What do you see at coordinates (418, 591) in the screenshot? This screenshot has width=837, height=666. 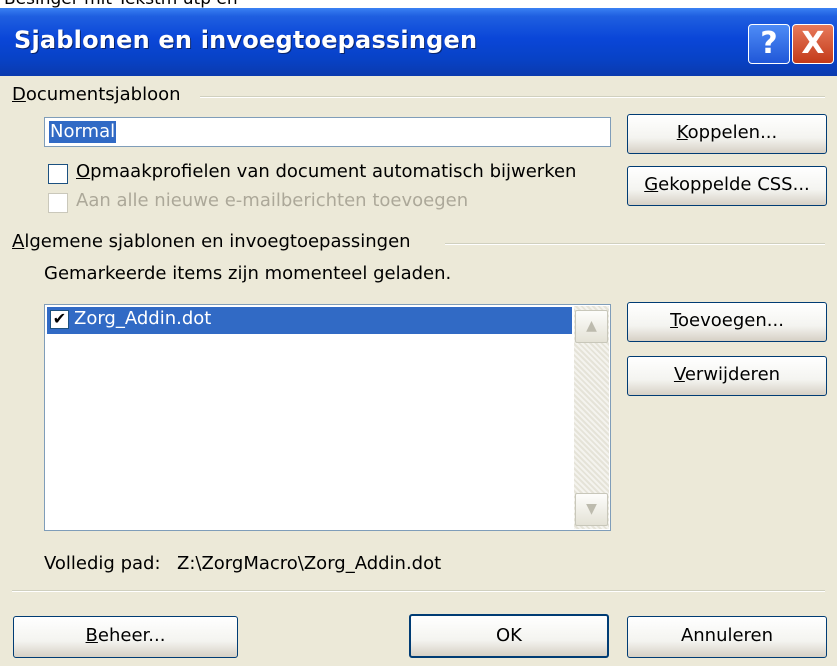 I see `footer-divider` at bounding box center [418, 591].